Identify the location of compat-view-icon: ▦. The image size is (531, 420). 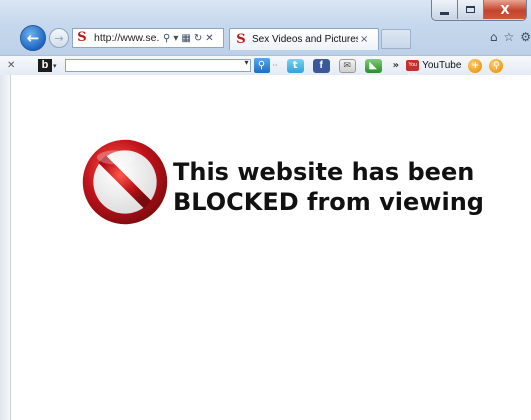
(185, 38).